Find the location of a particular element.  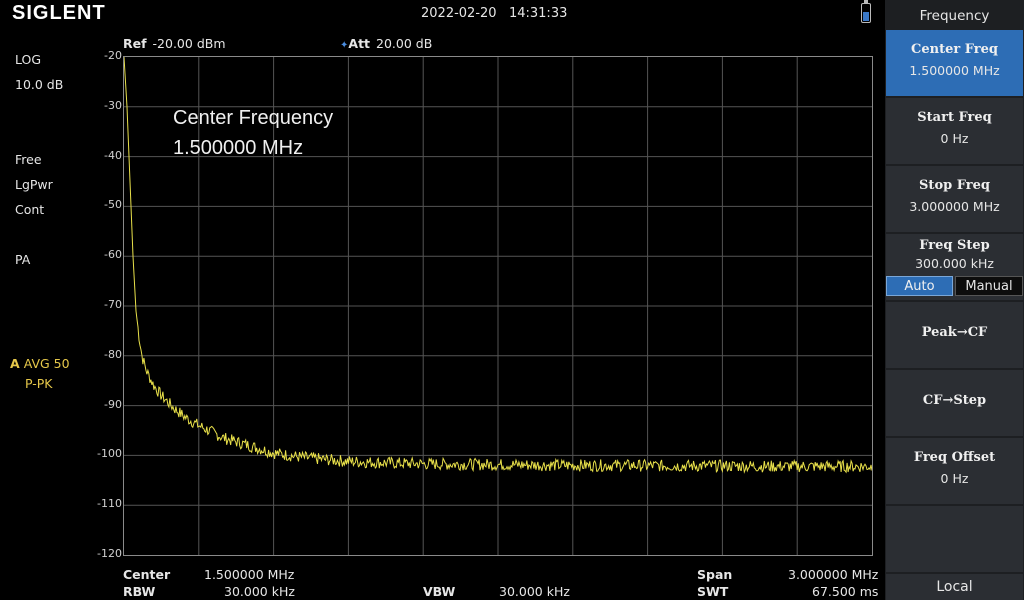

trace-mode: AVG 50 is located at coordinates (46, 363).